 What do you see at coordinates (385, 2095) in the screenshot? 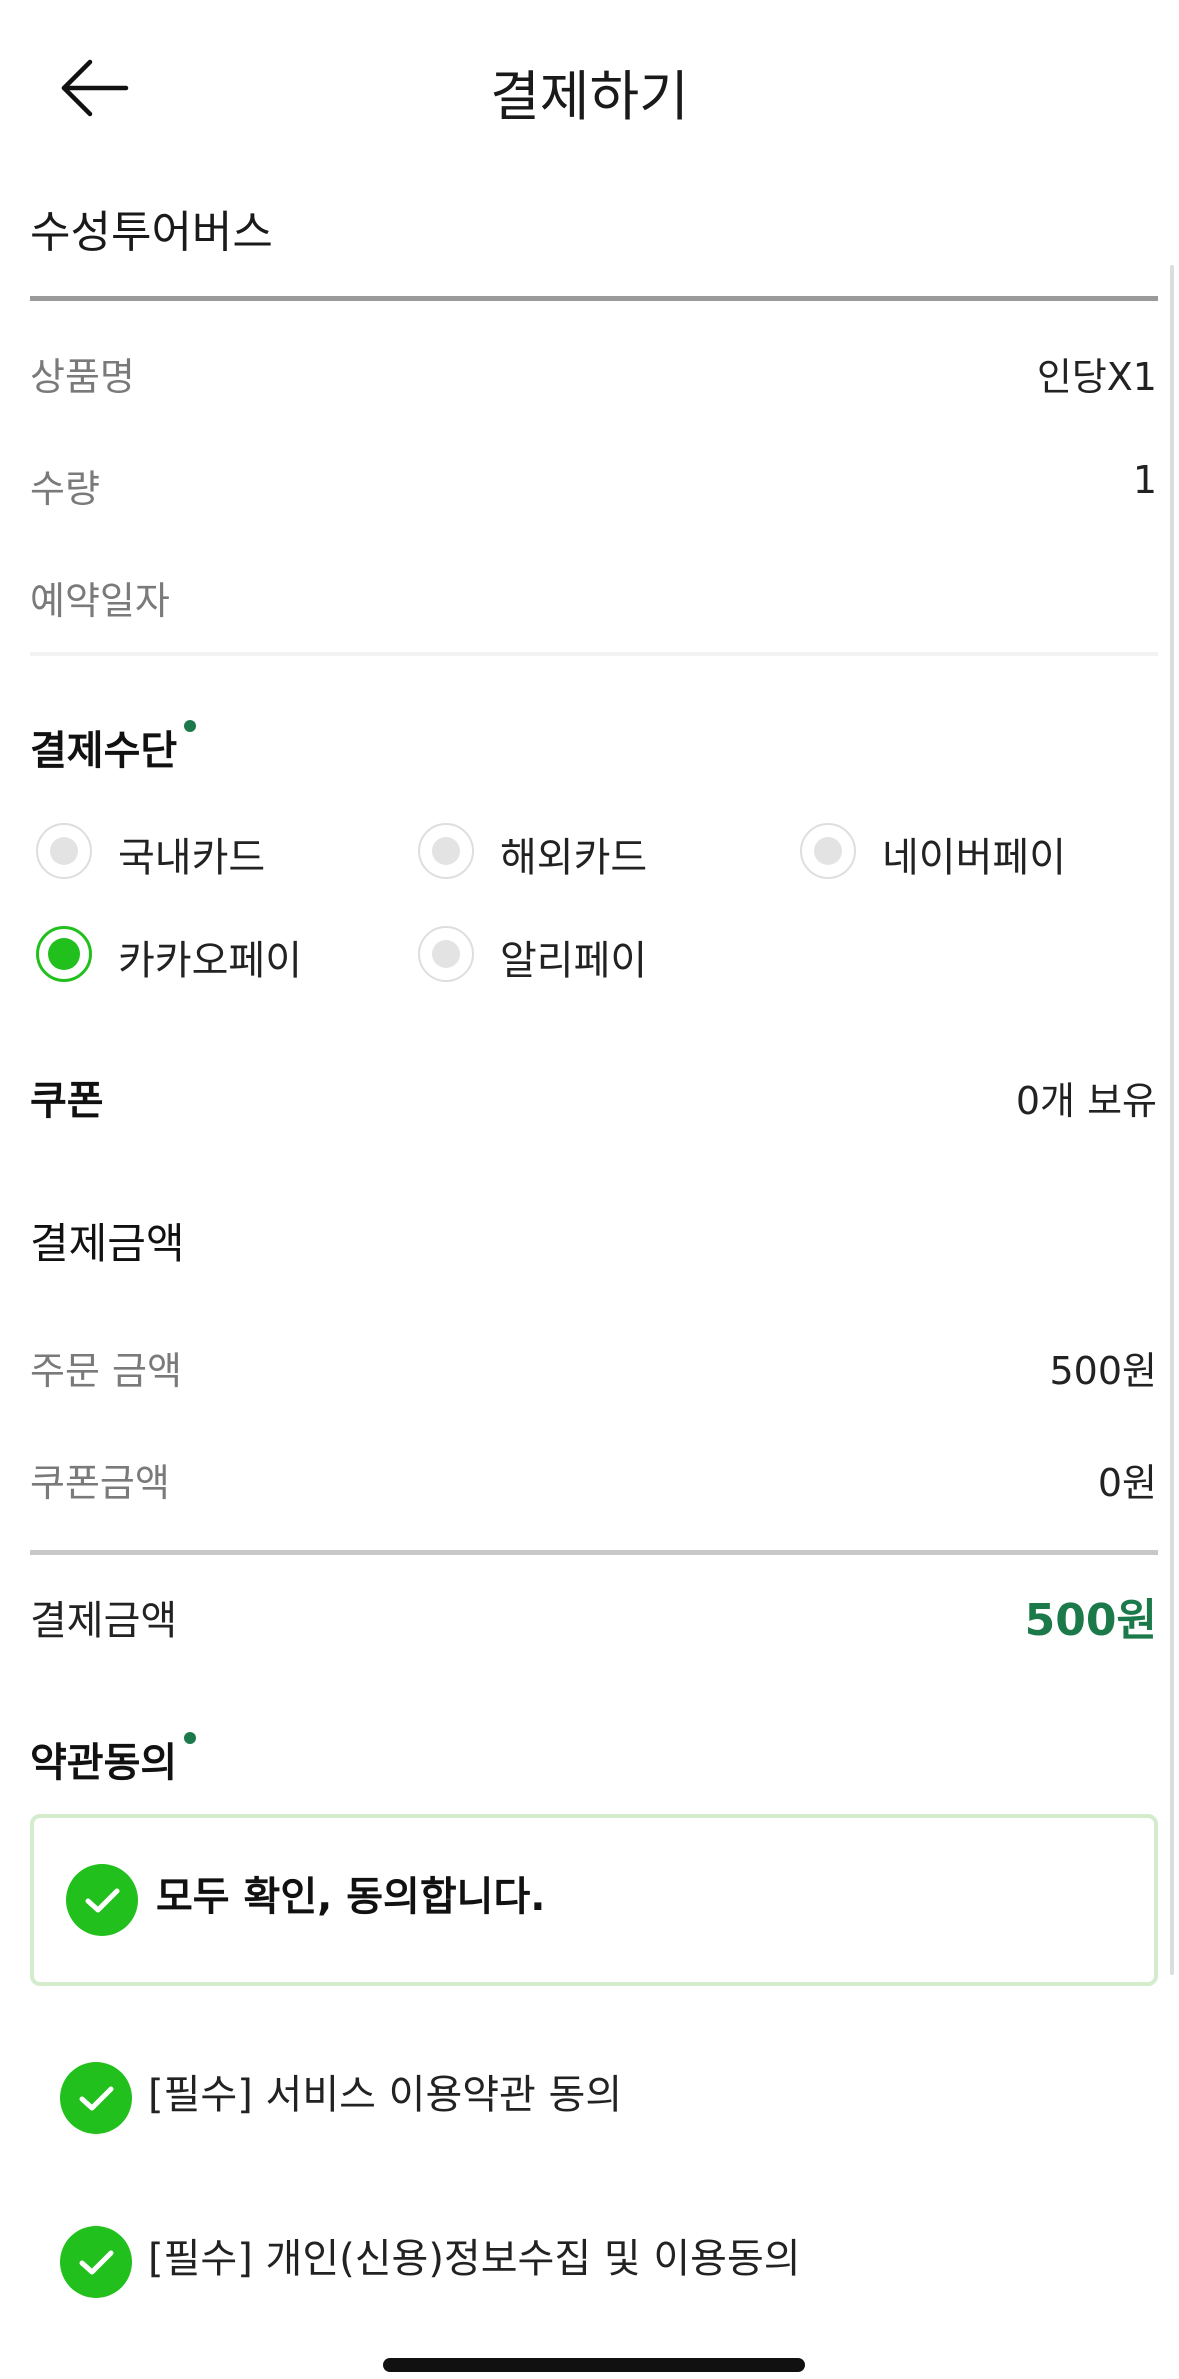
I see `terms-item-label: [필수] 서비스 이용약관 동의` at bounding box center [385, 2095].